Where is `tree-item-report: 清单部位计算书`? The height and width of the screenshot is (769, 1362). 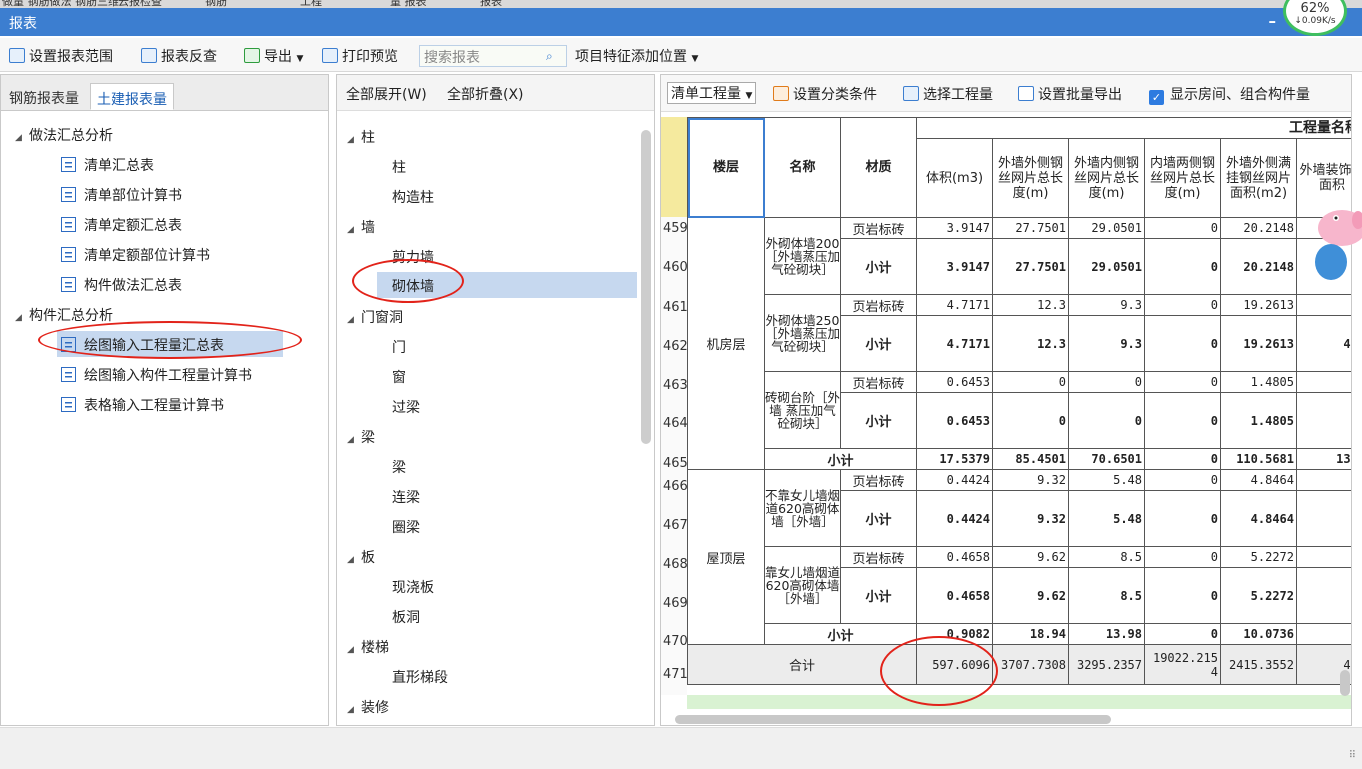
tree-item-report: 清单部位计算书 is located at coordinates (121, 195).